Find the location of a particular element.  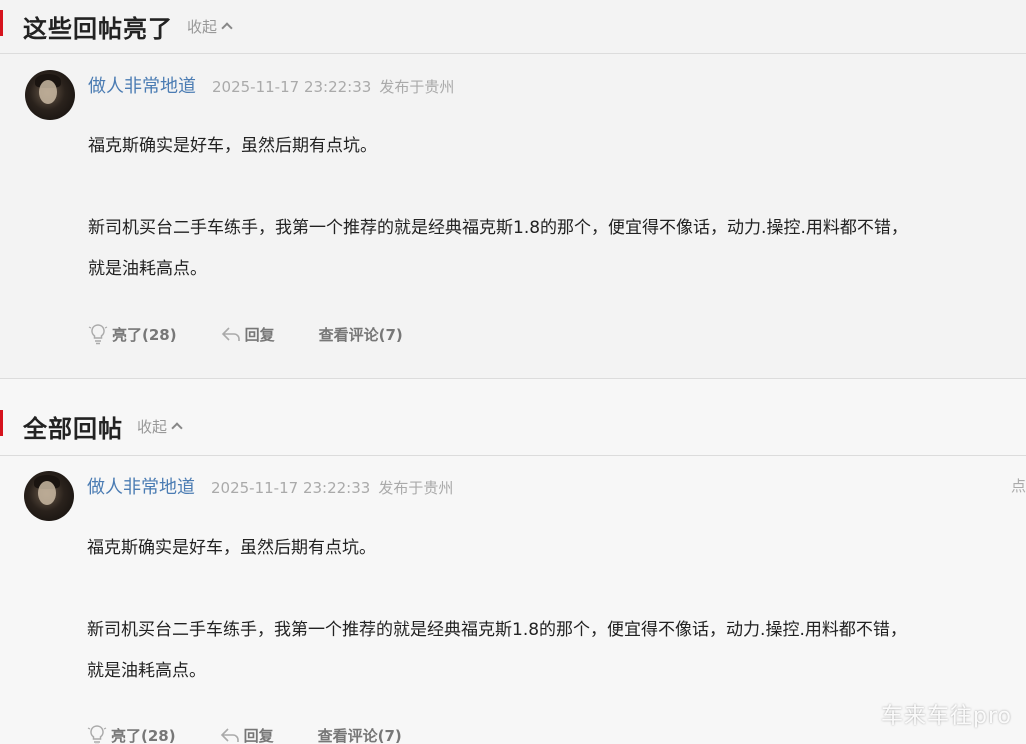

highlighted-section-header: 这些回帖亮了 收起 is located at coordinates (513, 26).